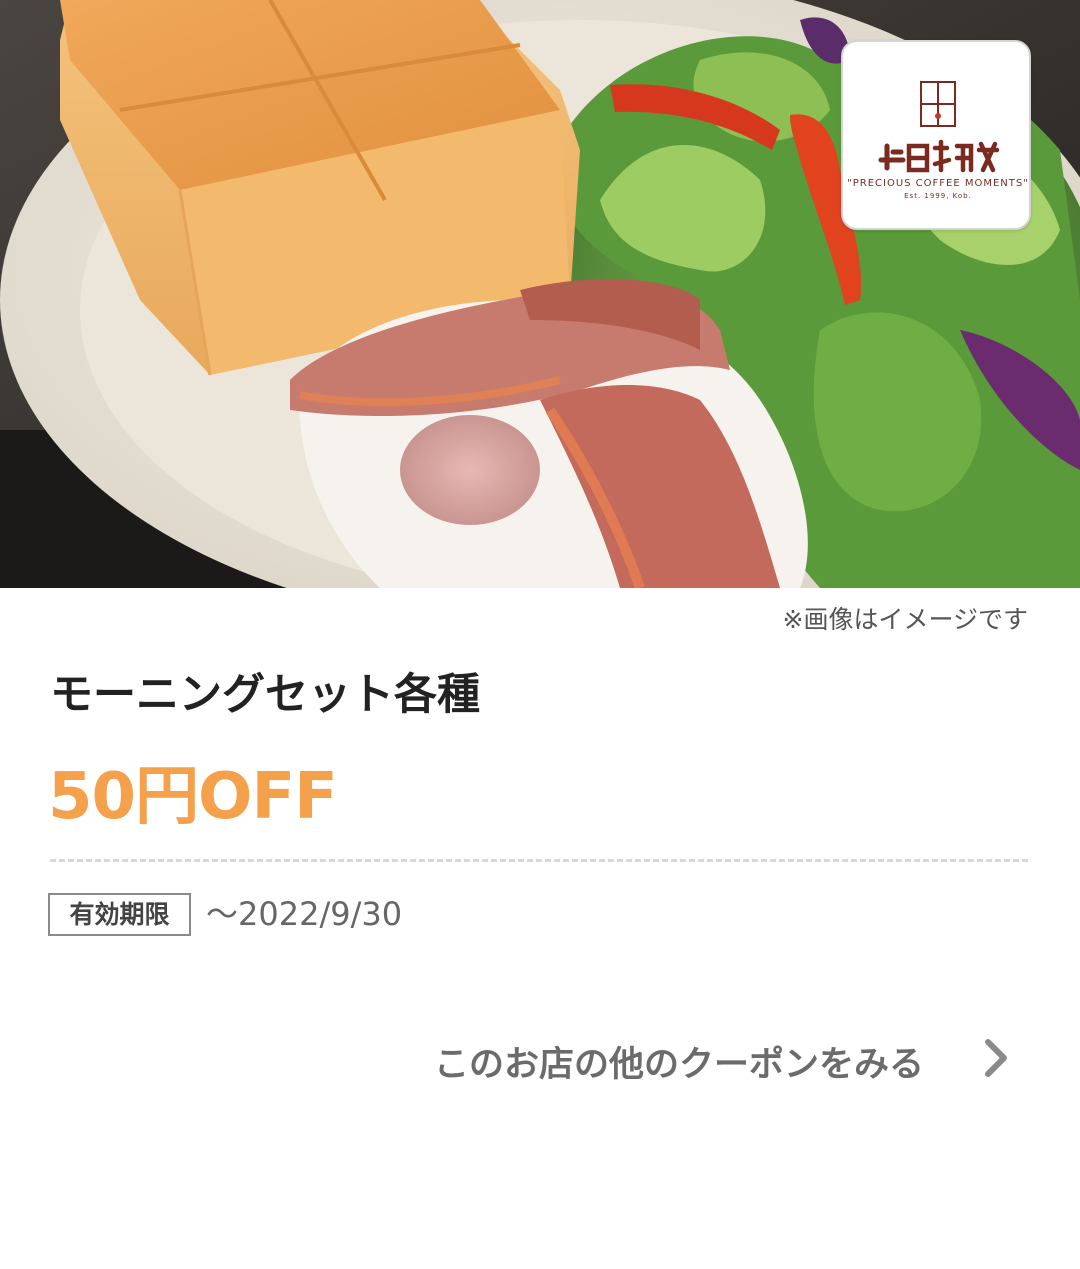 This screenshot has width=1080, height=1269. I want to click on chevron-right-icon, so click(996, 1058).